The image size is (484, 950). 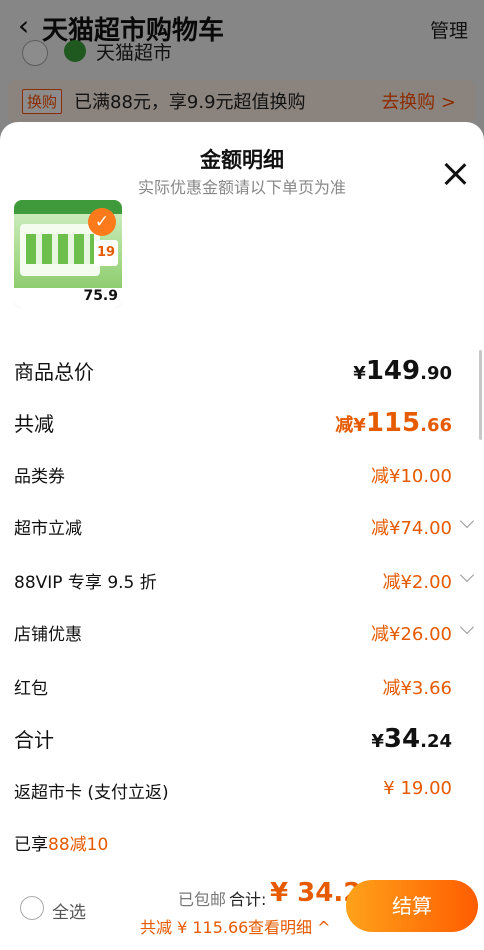 I want to click on thumb-badge: 19, so click(x=106, y=253).